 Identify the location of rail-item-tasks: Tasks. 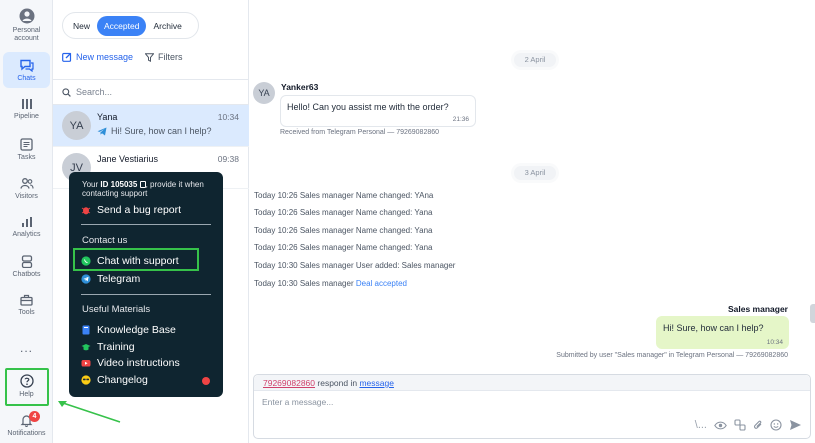
(26, 150).